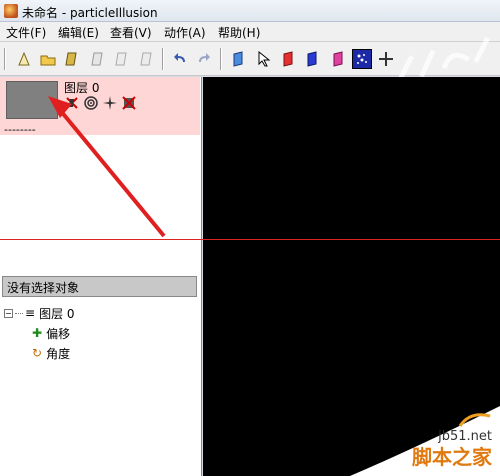  I want to click on layer-row: 图层 0 --------, so click(100, 106).